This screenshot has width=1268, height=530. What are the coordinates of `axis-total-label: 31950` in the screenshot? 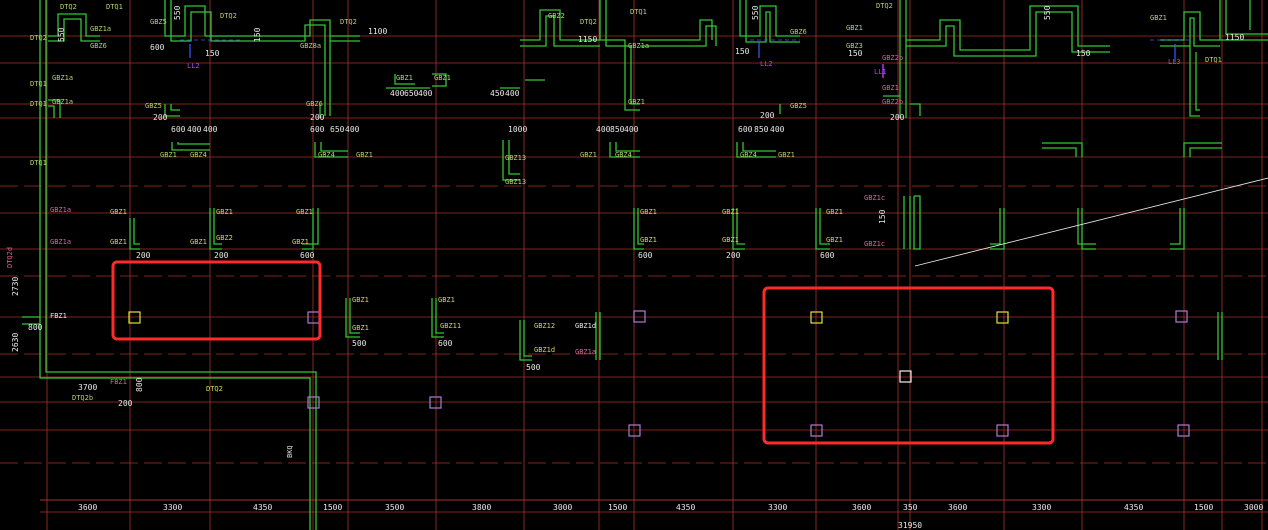 It's located at (910, 525).